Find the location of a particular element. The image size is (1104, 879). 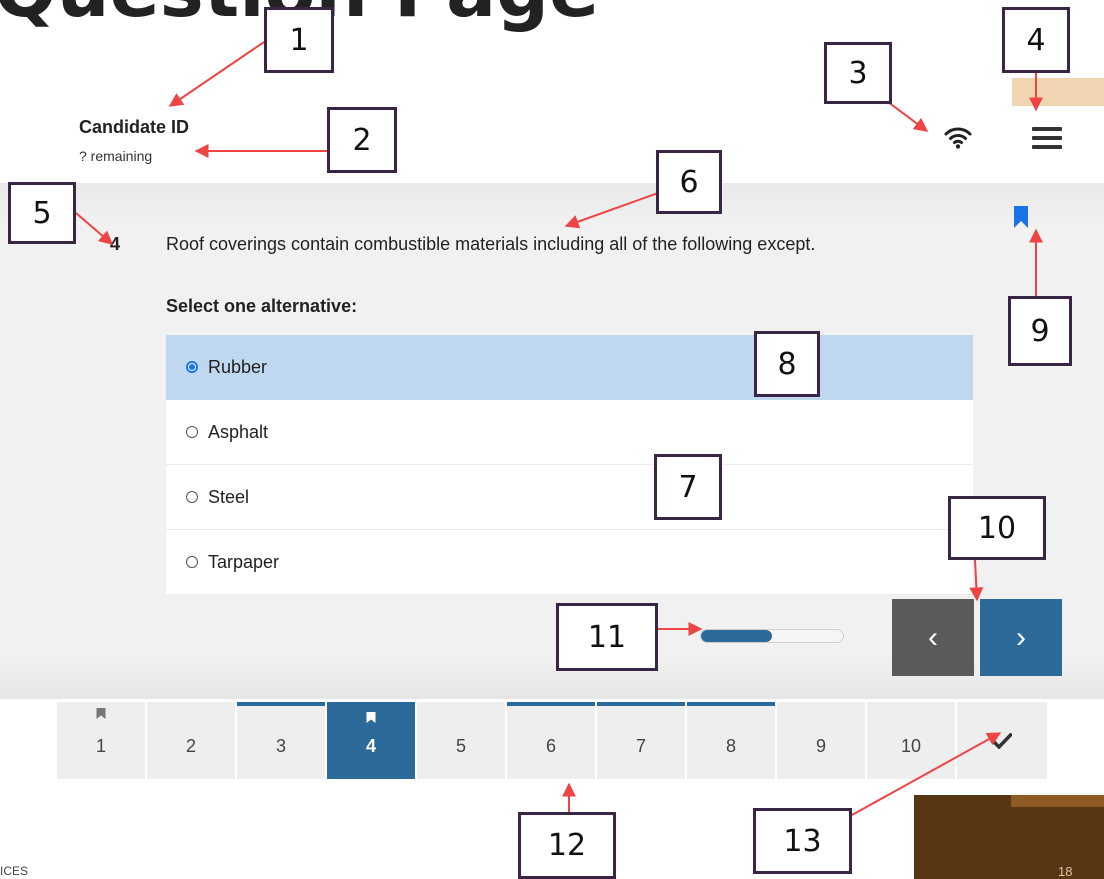

nav-question-7: 7 is located at coordinates (641, 740).